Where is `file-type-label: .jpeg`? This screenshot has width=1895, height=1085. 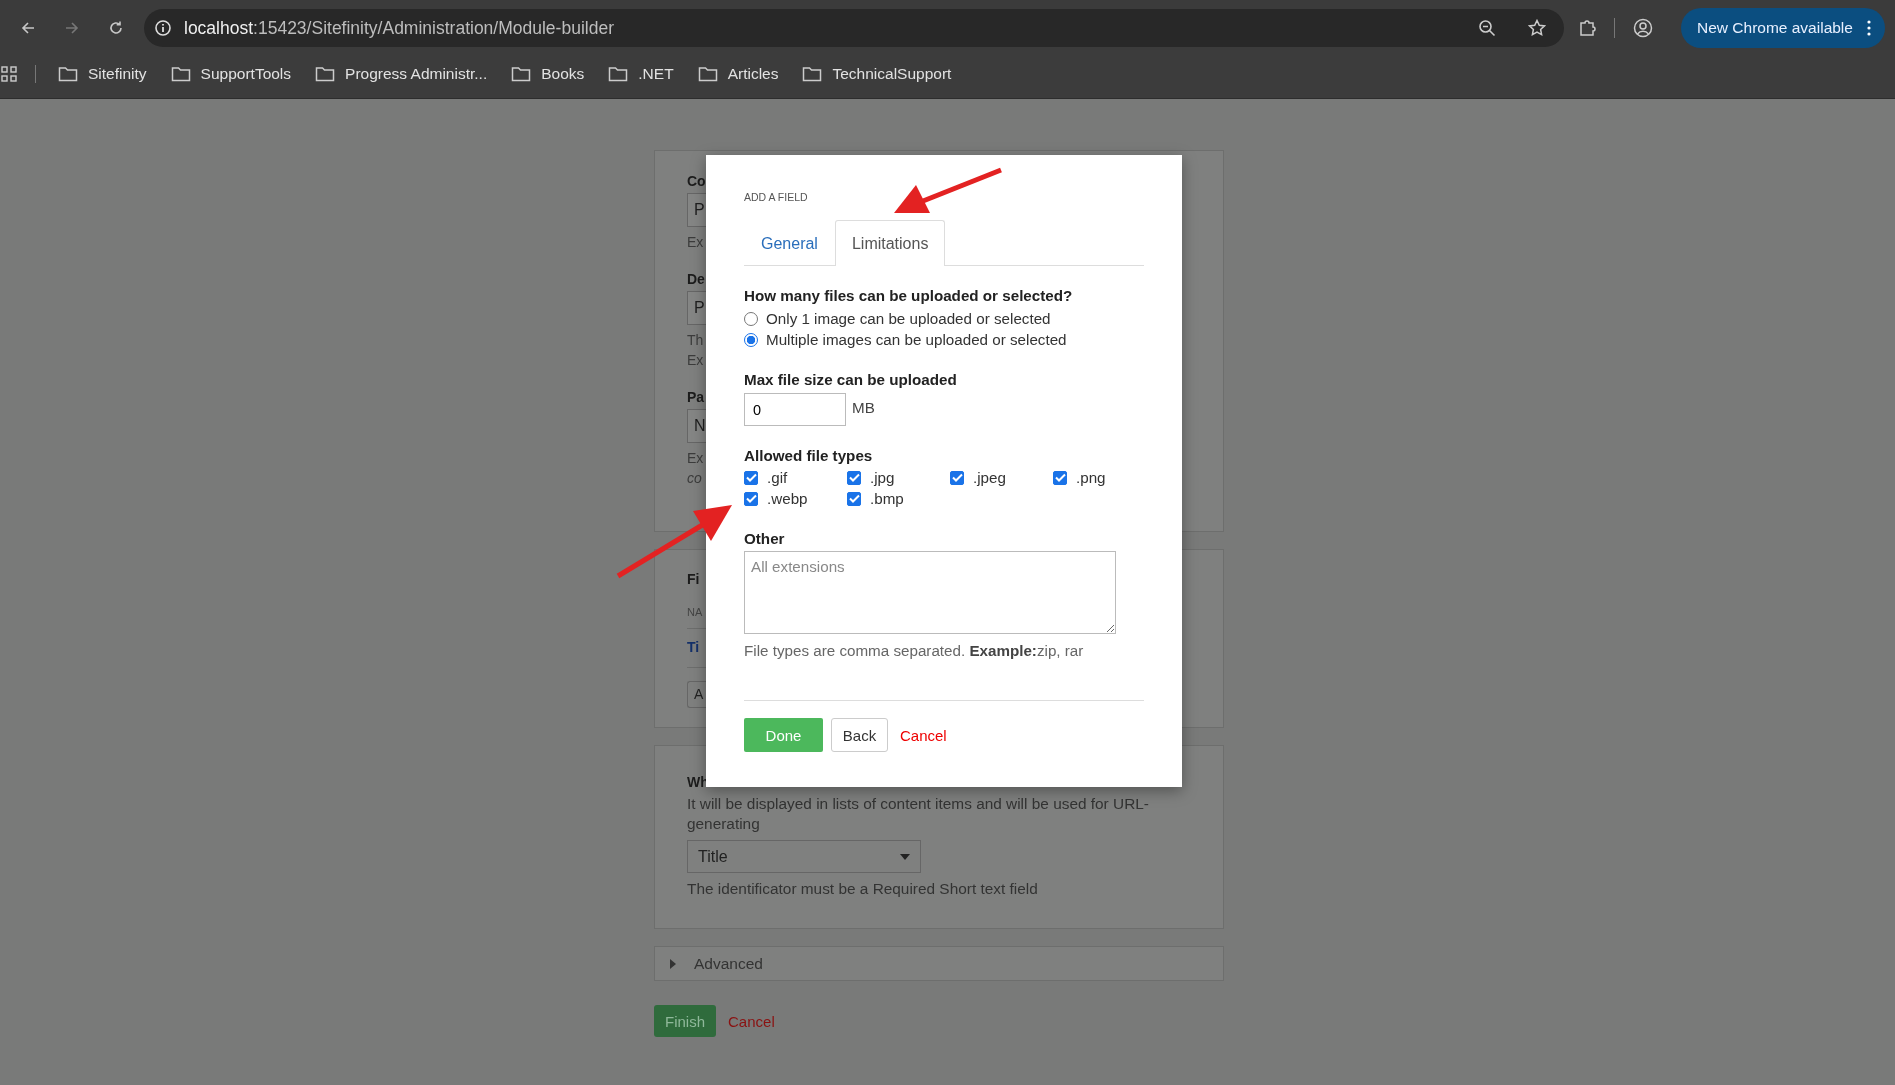 file-type-label: .jpeg is located at coordinates (989, 477).